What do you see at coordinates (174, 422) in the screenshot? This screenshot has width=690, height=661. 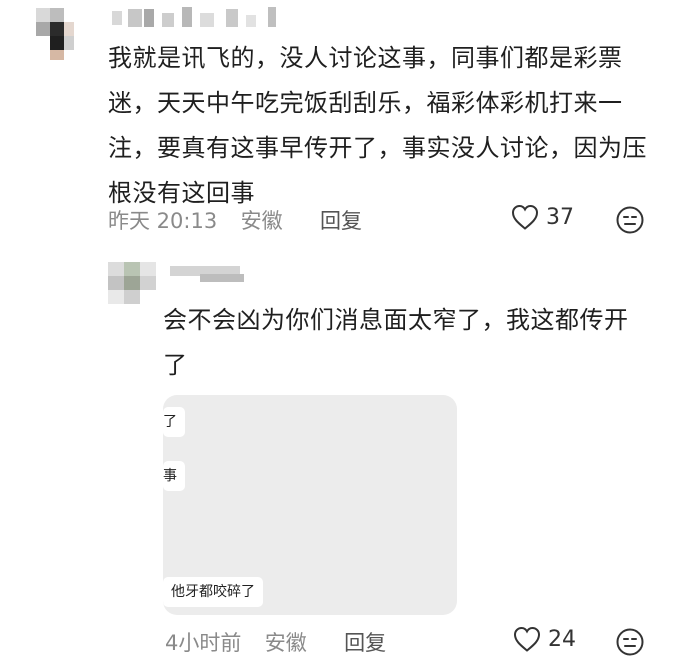 I see `image-bubble: 了` at bounding box center [174, 422].